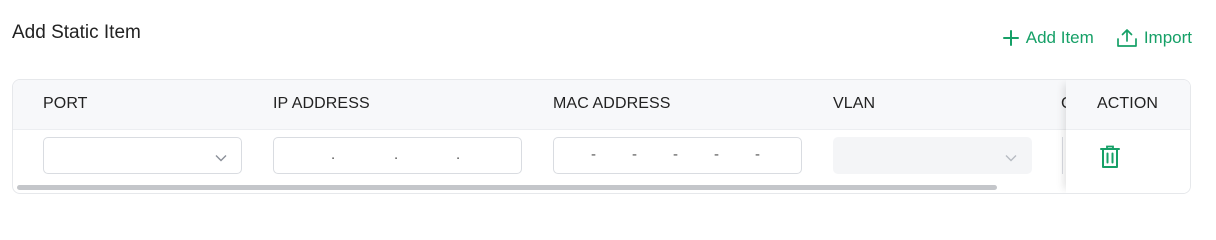 The image size is (1216, 240). What do you see at coordinates (1011, 38) in the screenshot?
I see `plus-icon` at bounding box center [1011, 38].